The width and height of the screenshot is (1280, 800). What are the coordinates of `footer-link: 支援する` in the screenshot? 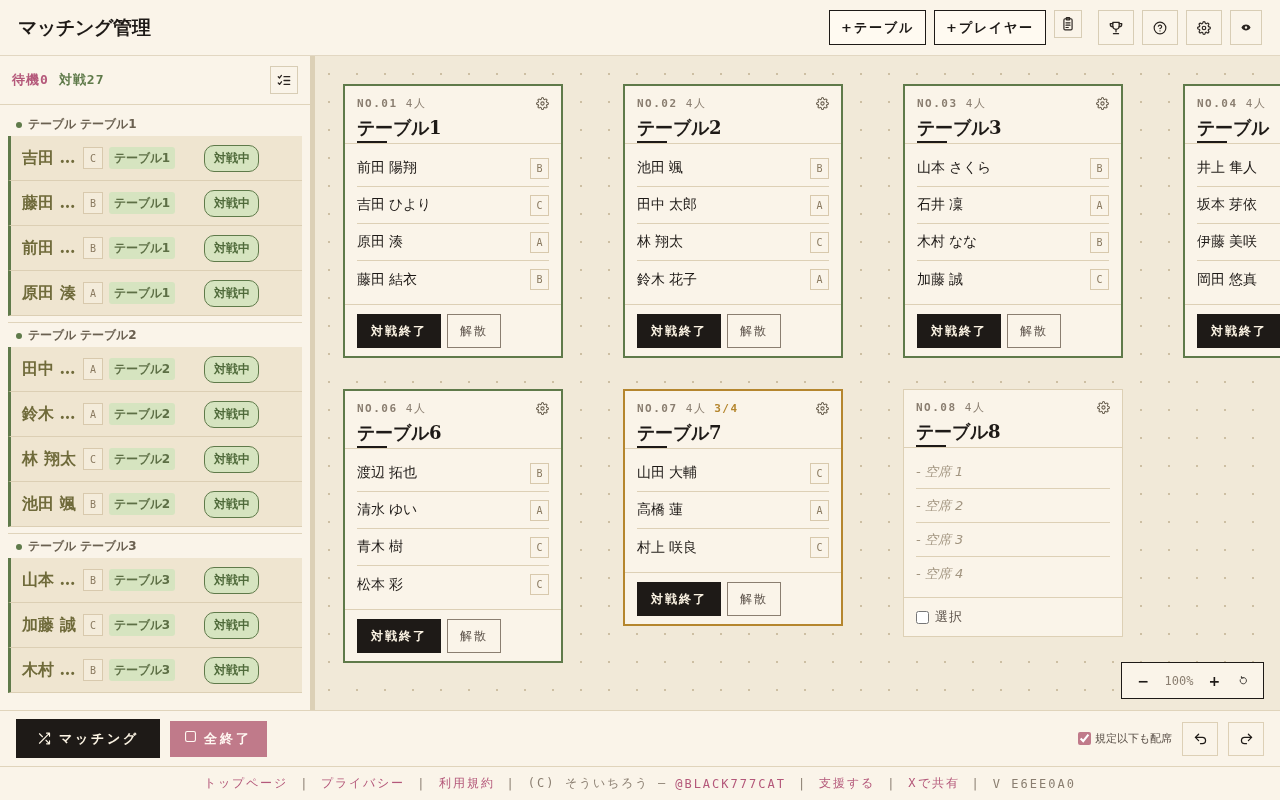 It's located at (847, 783).